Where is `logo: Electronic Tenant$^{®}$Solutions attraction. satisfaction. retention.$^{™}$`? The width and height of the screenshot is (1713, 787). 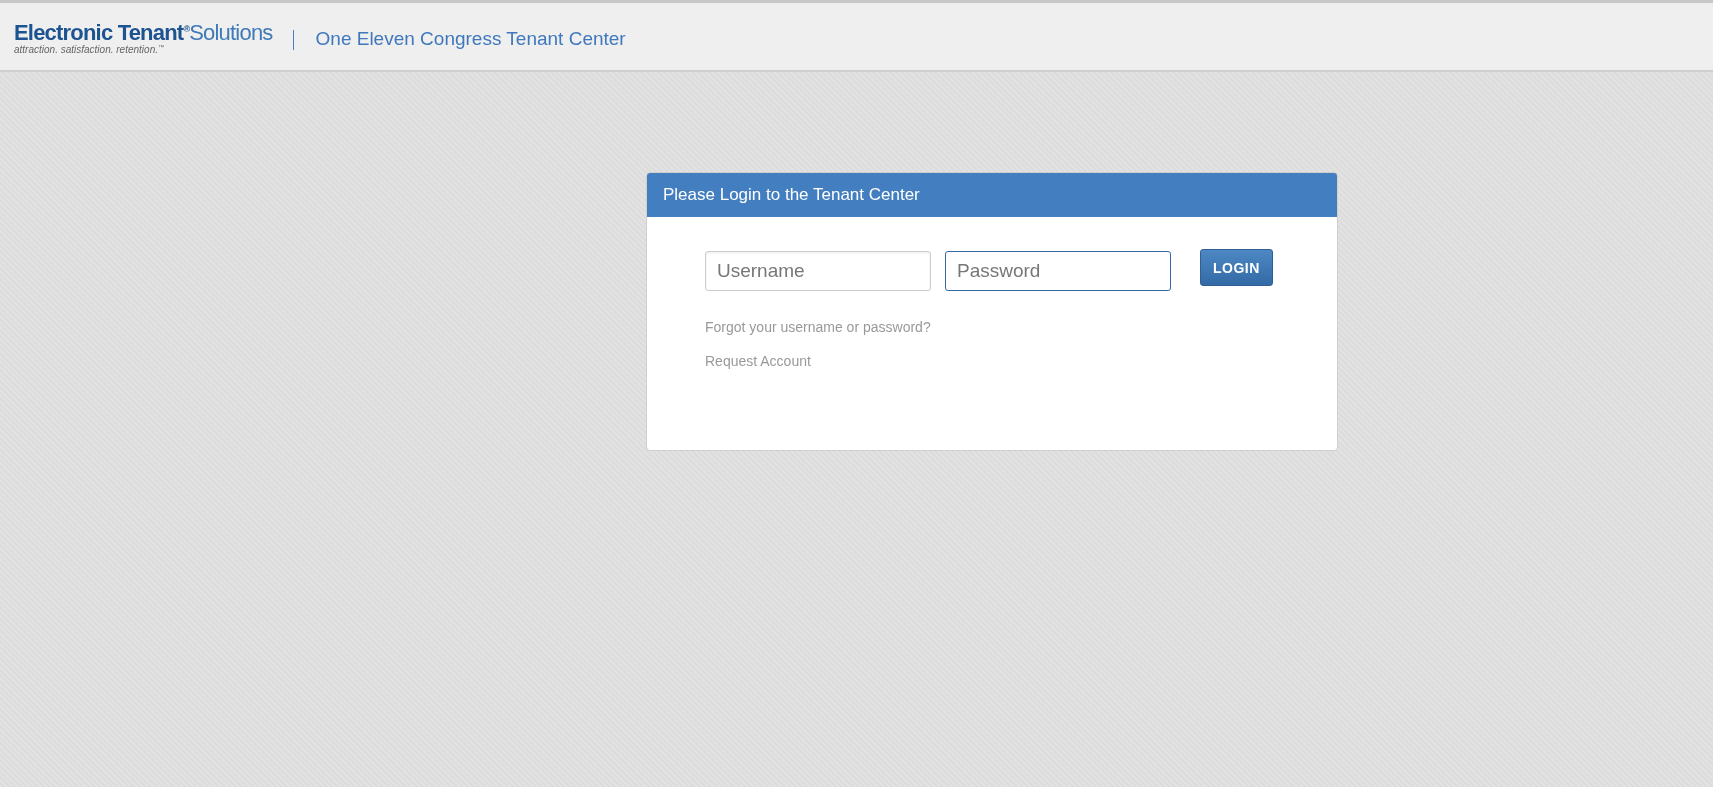 logo: Electronic Tenant$^{®}$Solutions attraction. satisfaction. retention.$^{™}$ is located at coordinates (143, 36).